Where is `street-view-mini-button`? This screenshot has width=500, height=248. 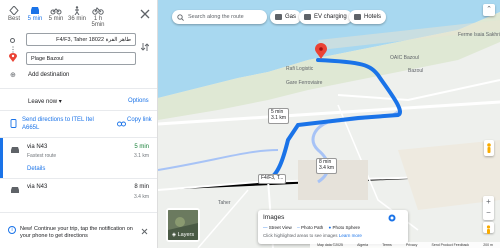
street-view-mini-button is located at coordinates (489, 148).